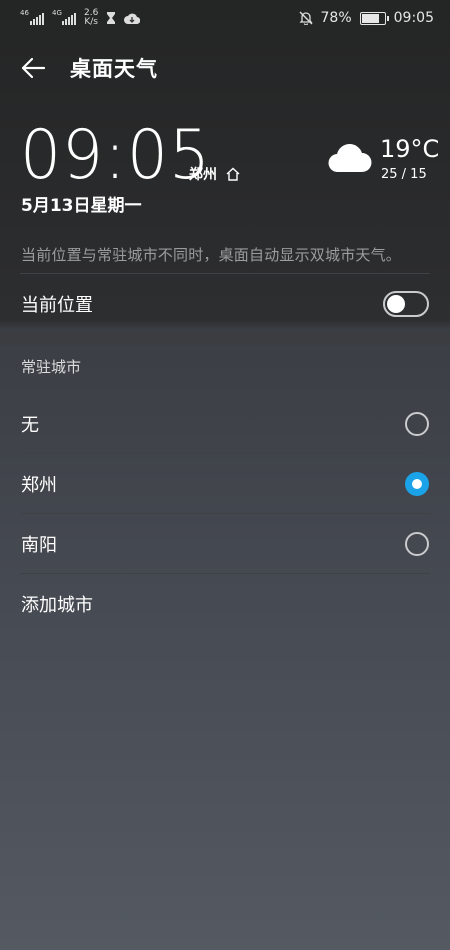 The image size is (450, 950). Describe the element at coordinates (350, 158) in the screenshot. I see `cloud-icon` at that location.